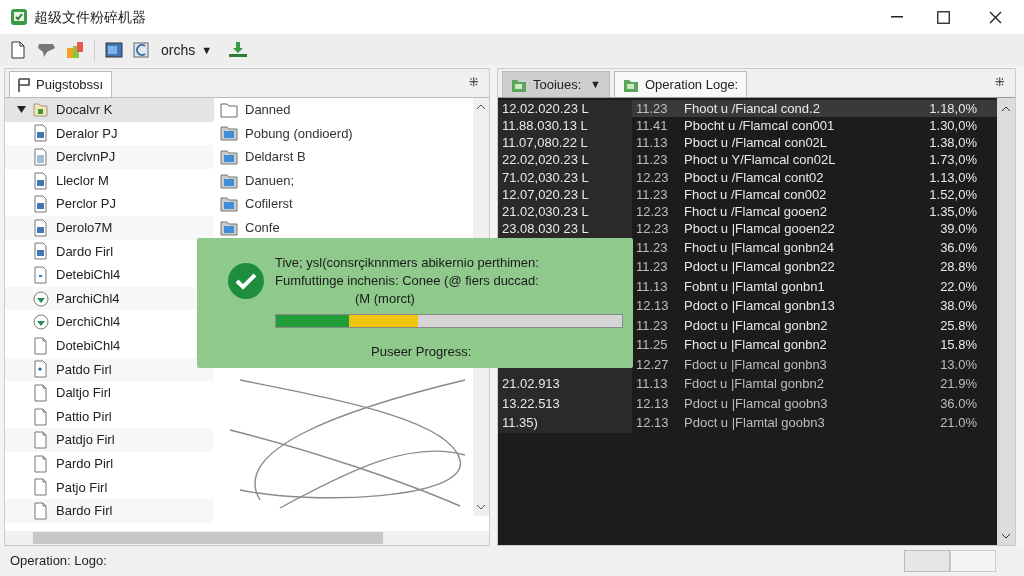 The width and height of the screenshot is (1024, 576). What do you see at coordinates (385, 299) in the screenshot?
I see `notice-text: (M (morct)` at bounding box center [385, 299].